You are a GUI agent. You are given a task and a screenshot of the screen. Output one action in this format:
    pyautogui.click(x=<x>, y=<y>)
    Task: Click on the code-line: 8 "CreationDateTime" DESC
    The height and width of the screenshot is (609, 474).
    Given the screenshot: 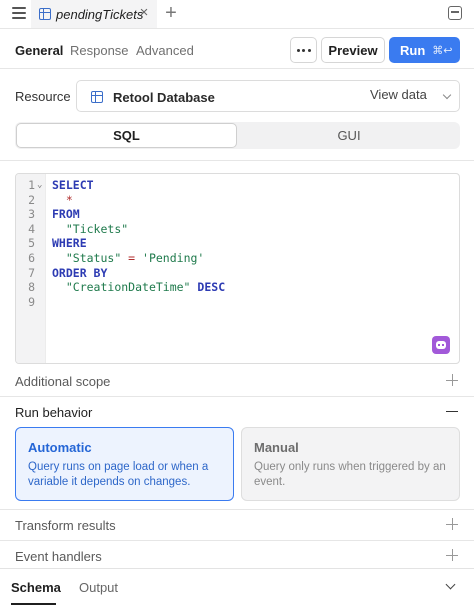 What is the action you would take?
    pyautogui.click(x=237, y=287)
    